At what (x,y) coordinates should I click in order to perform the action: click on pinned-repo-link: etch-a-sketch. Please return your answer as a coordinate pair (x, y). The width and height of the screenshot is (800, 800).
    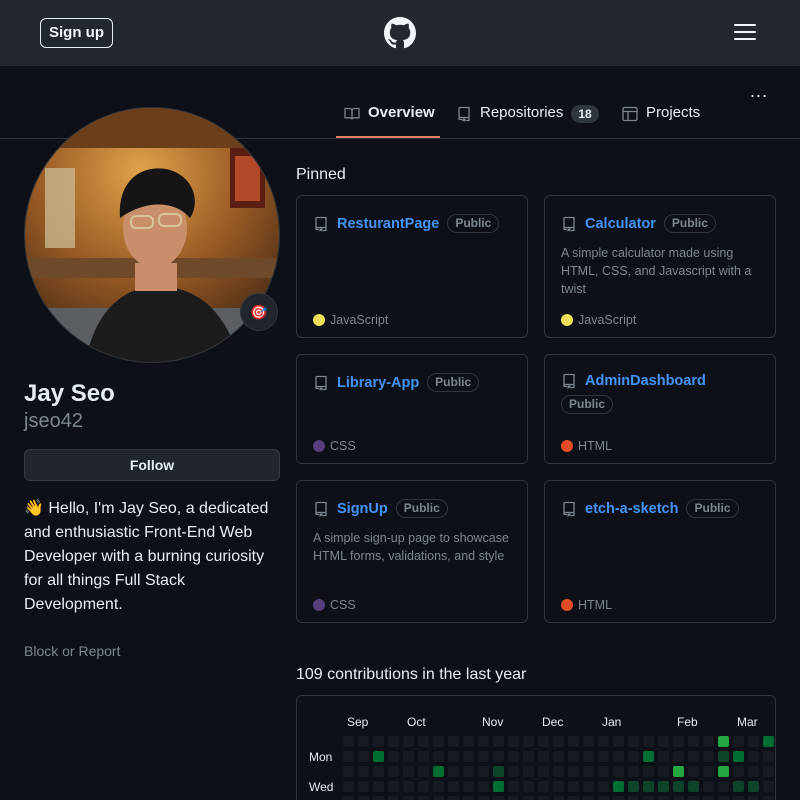
    Looking at the image, I should click on (631, 509).